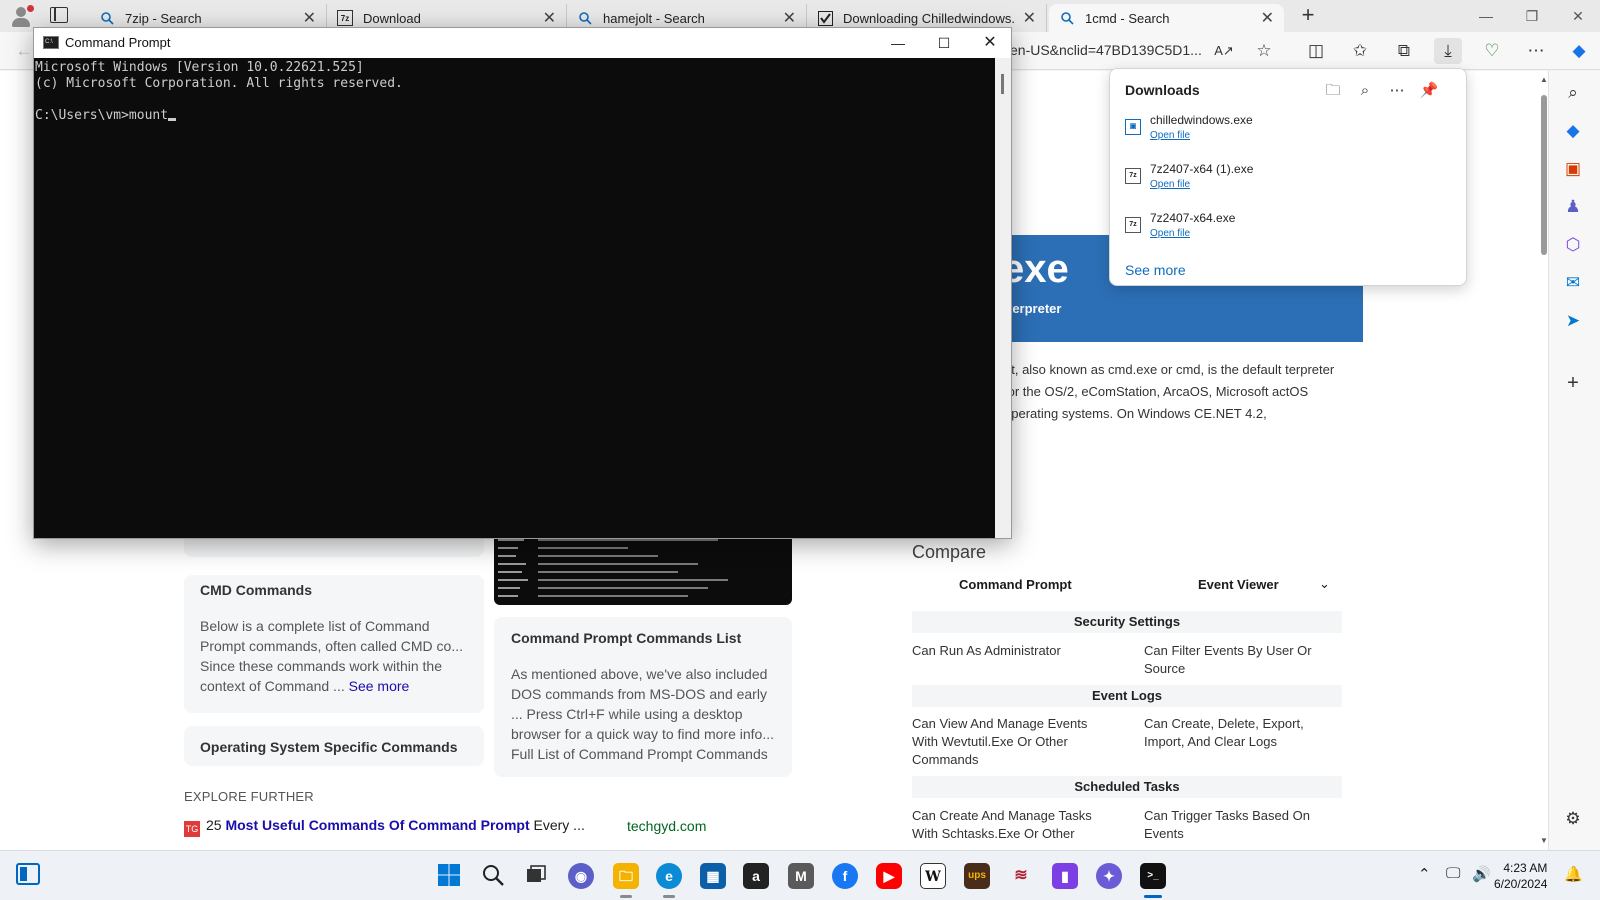 Image resolution: width=1600 pixels, height=900 pixels. I want to click on file-explorer-icon: 🗀, so click(626, 876).